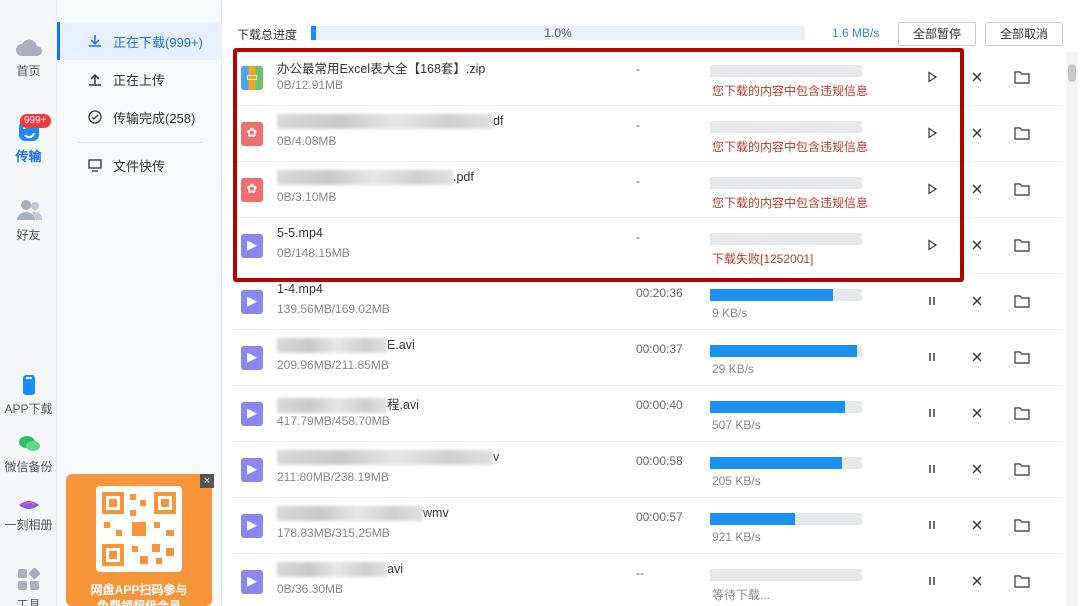 Image resolution: width=1092 pixels, height=606 pixels. Describe the element at coordinates (730, 313) in the screenshot. I see `download-status: 9 KB/s` at that location.